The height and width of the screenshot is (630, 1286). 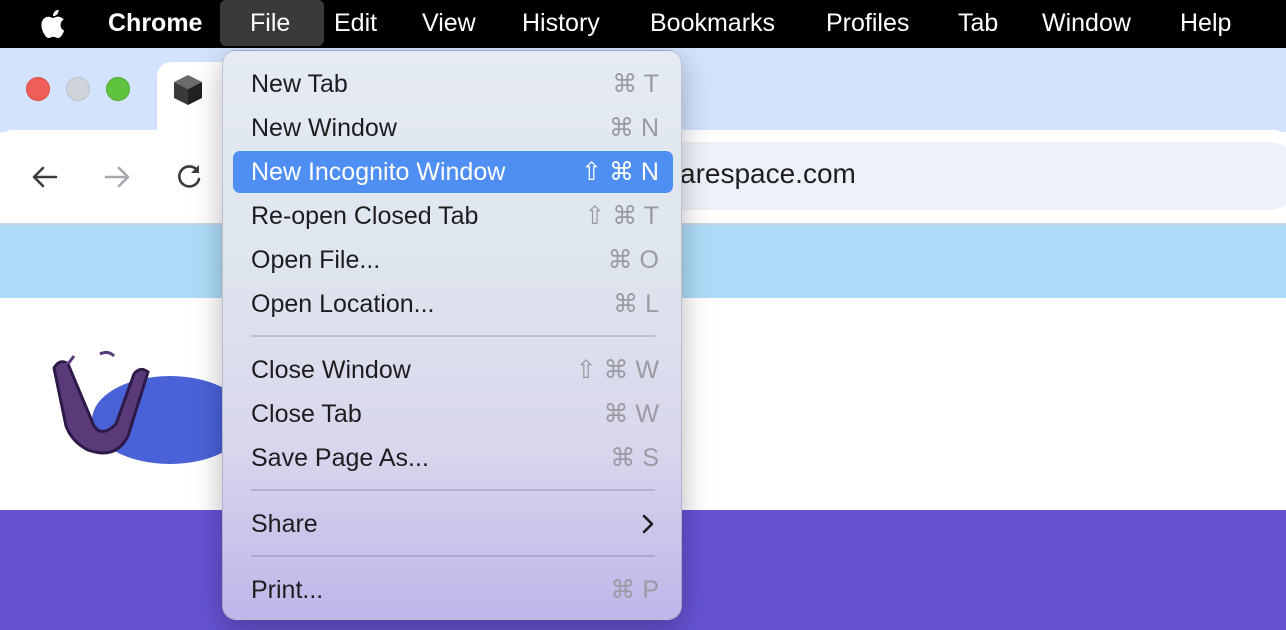 I want to click on menu-item-new-incognito-window: New Incognito Window ⇧ ⌘ N, so click(x=453, y=172).